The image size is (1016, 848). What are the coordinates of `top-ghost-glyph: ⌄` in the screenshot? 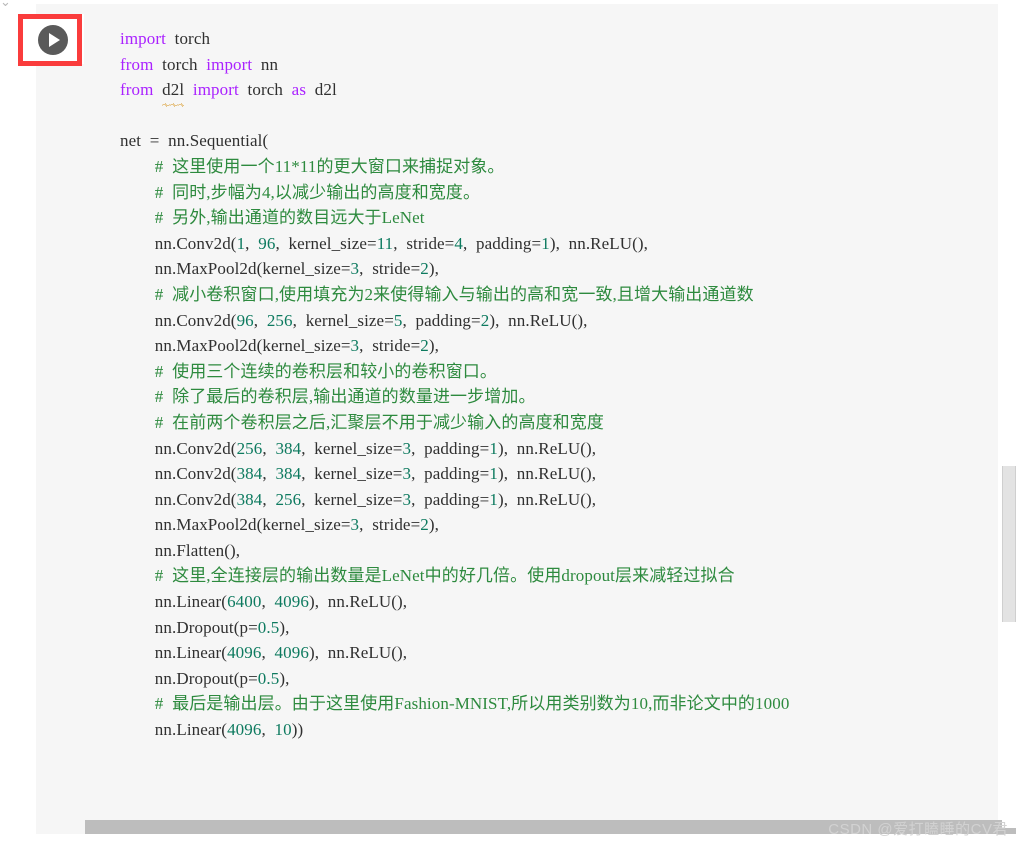 It's located at (5, 4).